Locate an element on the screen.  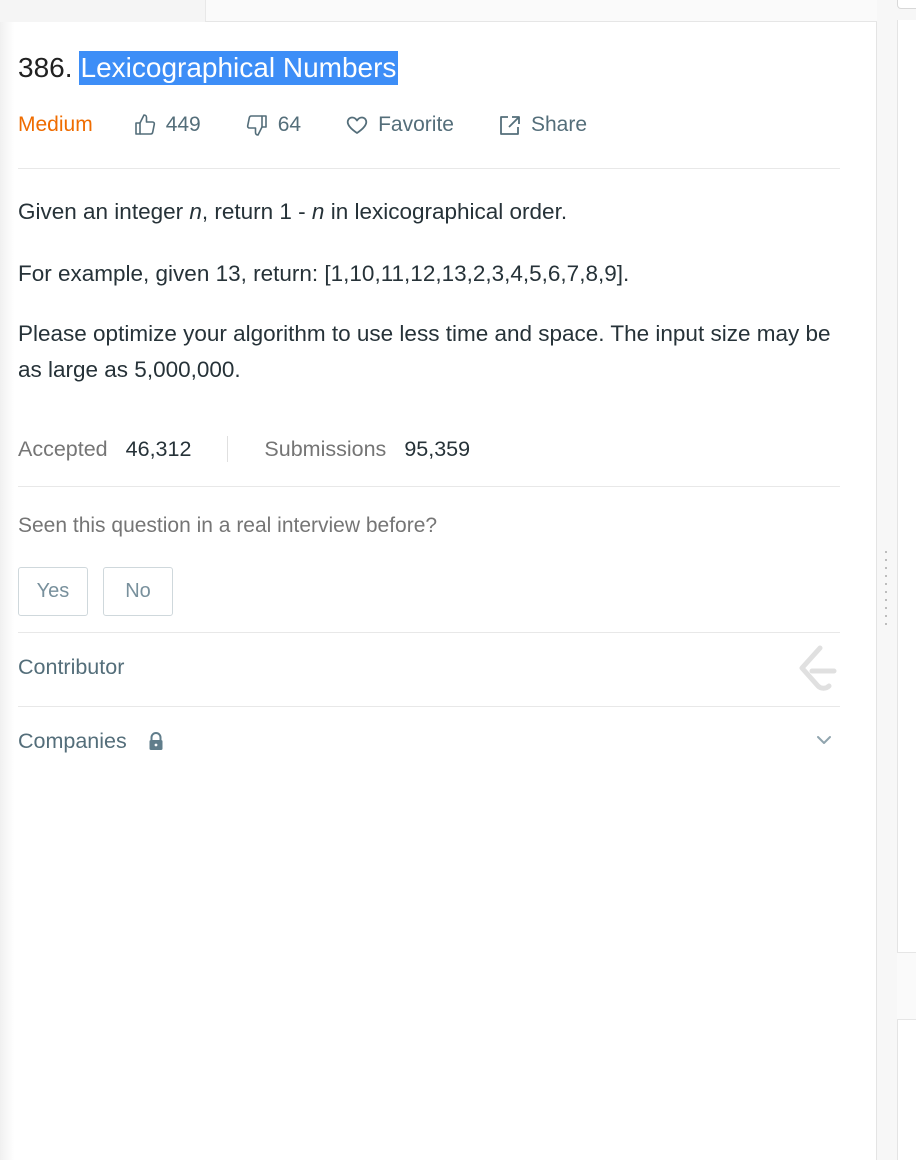
editor-corner is located at coordinates (906, 4).